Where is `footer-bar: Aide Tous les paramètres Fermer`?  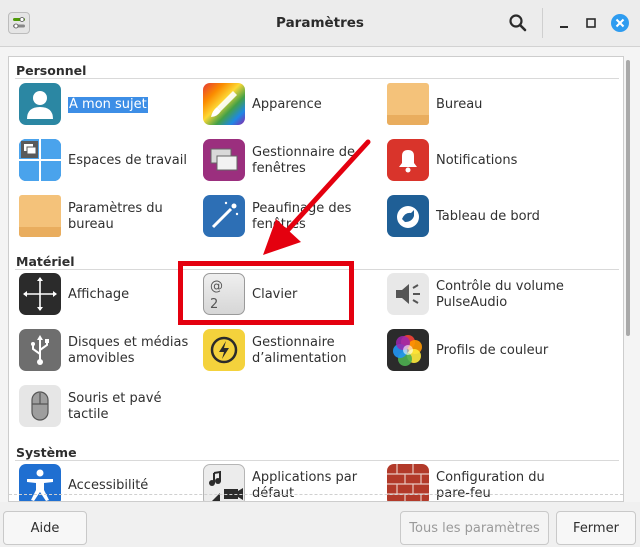
footer-bar: Aide Tous les paramètres Fermer is located at coordinates (320, 524).